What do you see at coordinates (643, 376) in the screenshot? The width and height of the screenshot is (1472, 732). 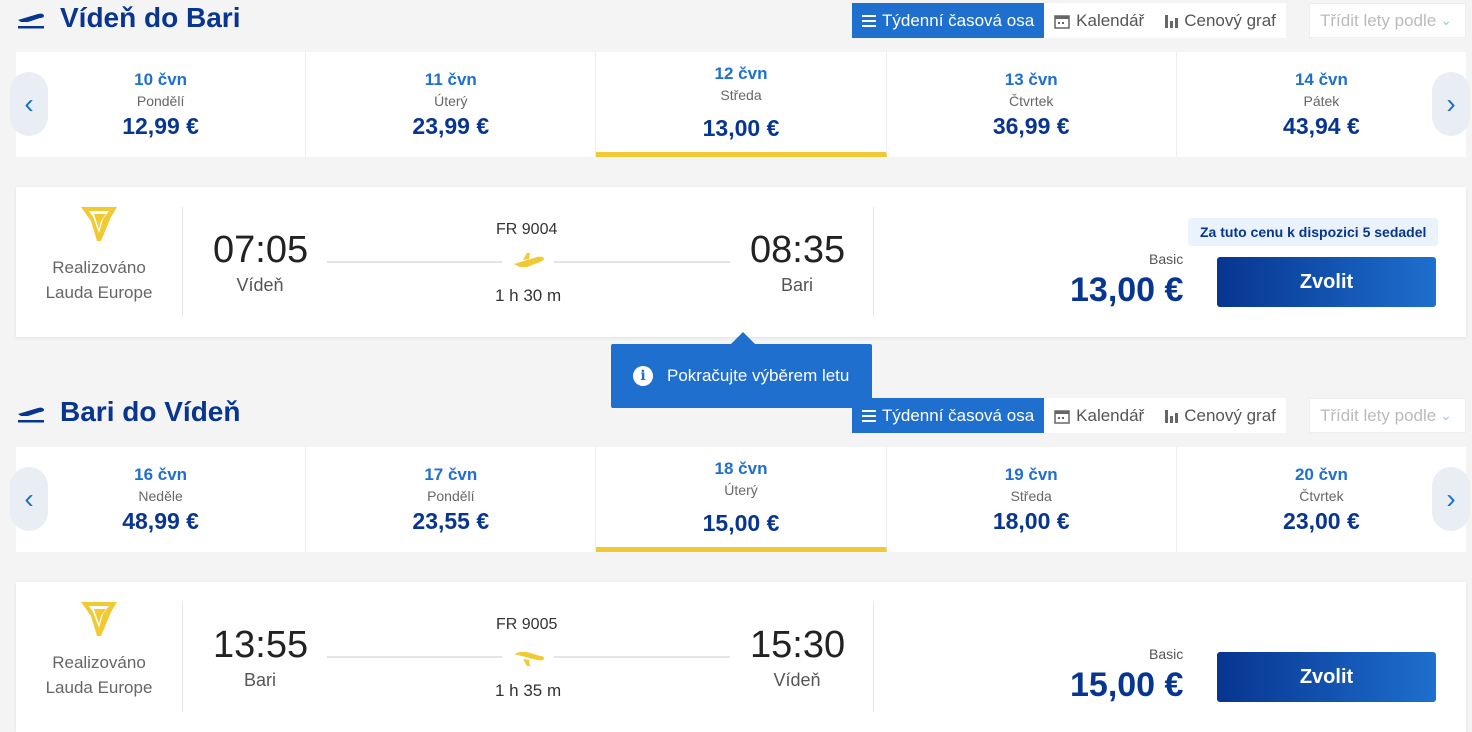 I see `info-icon: i` at bounding box center [643, 376].